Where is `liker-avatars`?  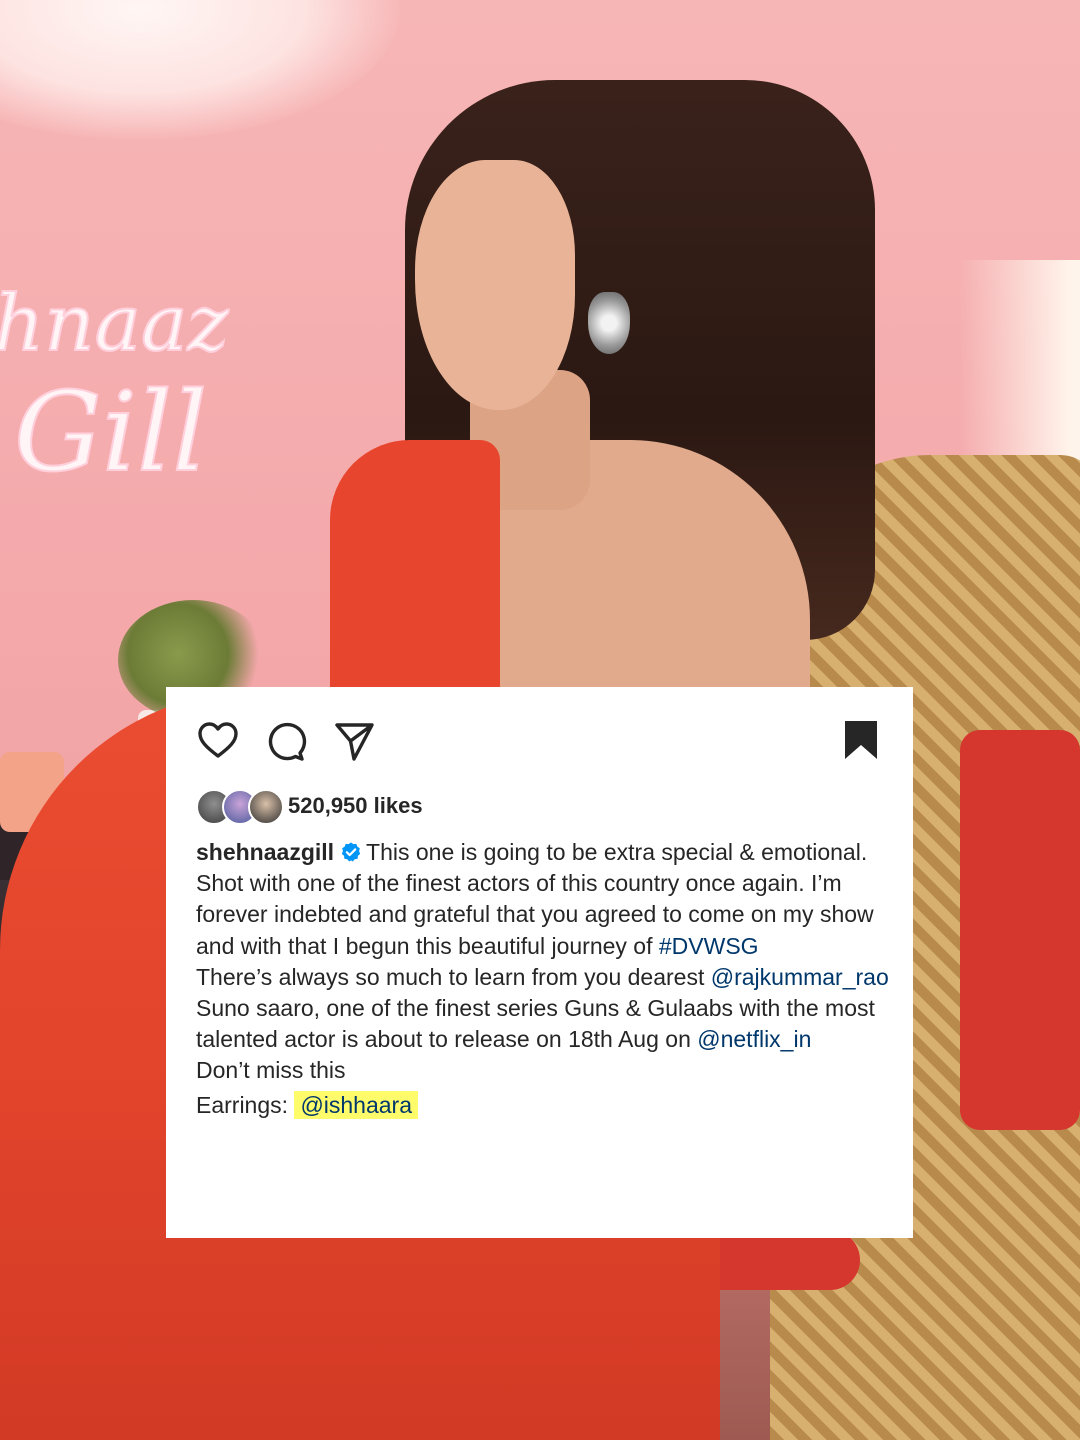 liker-avatars is located at coordinates (240, 807).